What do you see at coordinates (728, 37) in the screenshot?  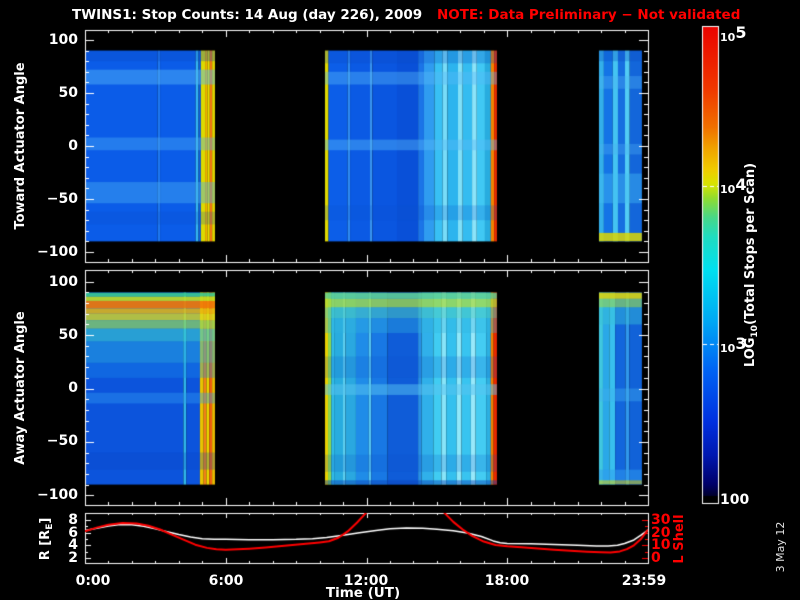 I see `colorbar-tick-1e5-base: 10` at bounding box center [728, 37].